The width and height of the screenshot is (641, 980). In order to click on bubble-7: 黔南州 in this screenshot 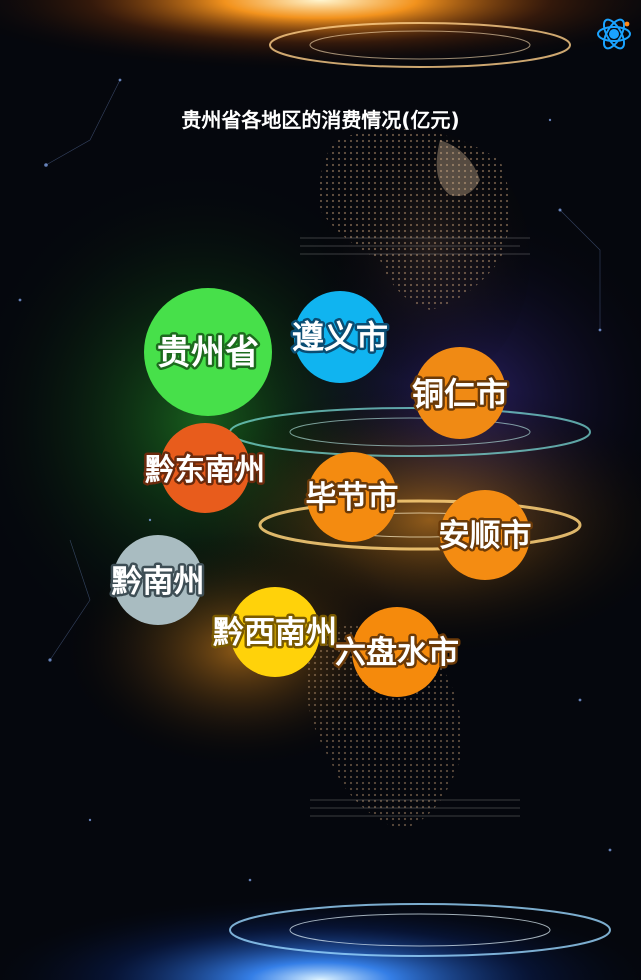, I will do `click(158, 580)`.